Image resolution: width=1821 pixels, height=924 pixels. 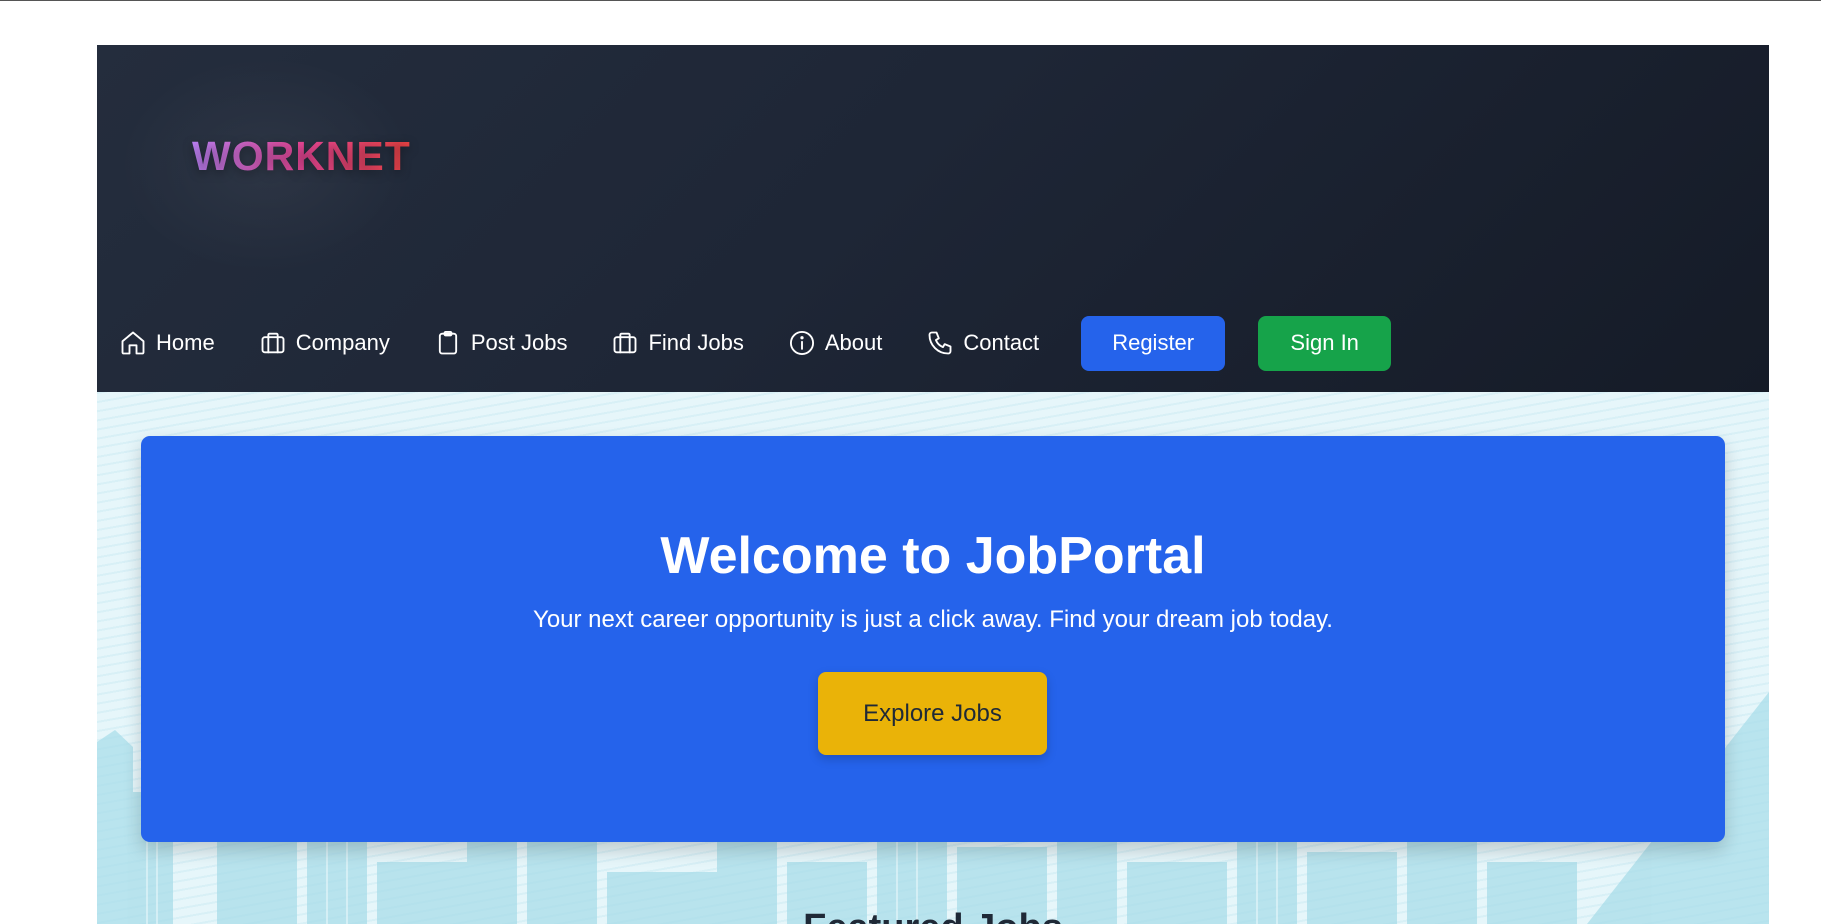 What do you see at coordinates (933, 915) in the screenshot?
I see `featured-jobs-heading: Featured Jobs` at bounding box center [933, 915].